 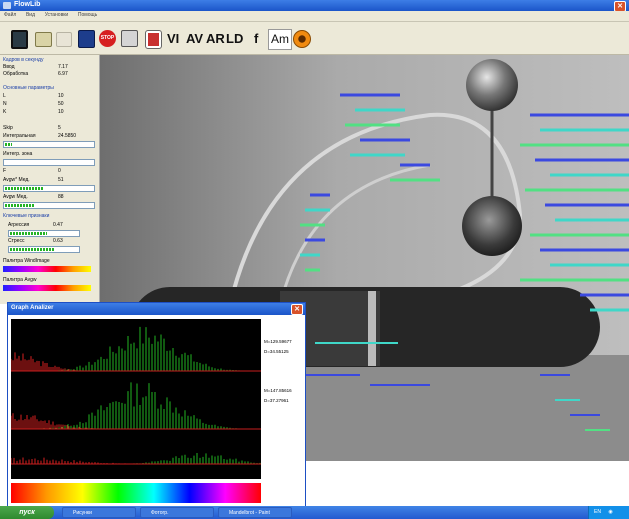 What do you see at coordinates (5, 171) in the screenshot?
I see `f-label: F` at bounding box center [5, 171].